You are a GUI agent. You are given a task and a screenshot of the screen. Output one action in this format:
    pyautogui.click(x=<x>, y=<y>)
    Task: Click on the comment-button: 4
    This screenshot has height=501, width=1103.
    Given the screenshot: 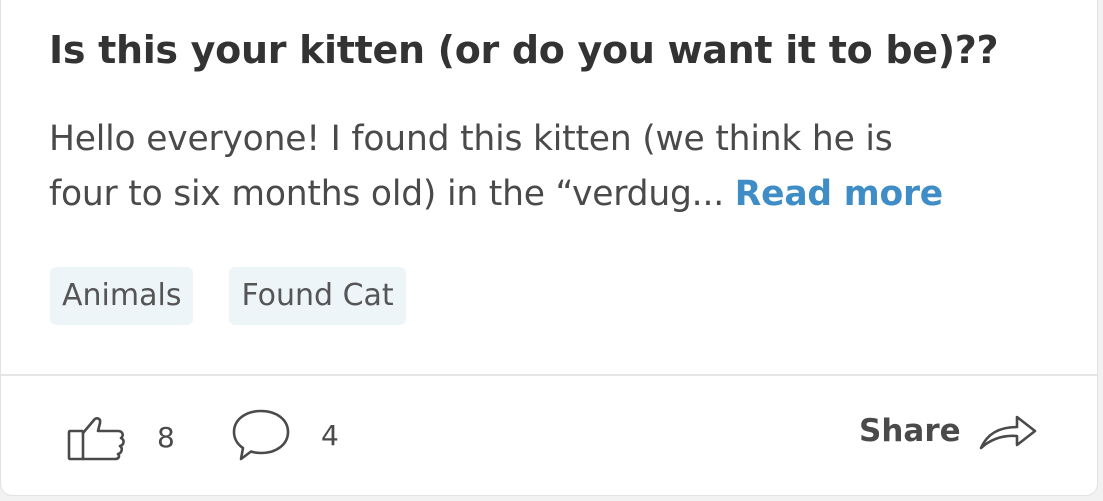 What is the action you would take?
    pyautogui.click(x=284, y=435)
    